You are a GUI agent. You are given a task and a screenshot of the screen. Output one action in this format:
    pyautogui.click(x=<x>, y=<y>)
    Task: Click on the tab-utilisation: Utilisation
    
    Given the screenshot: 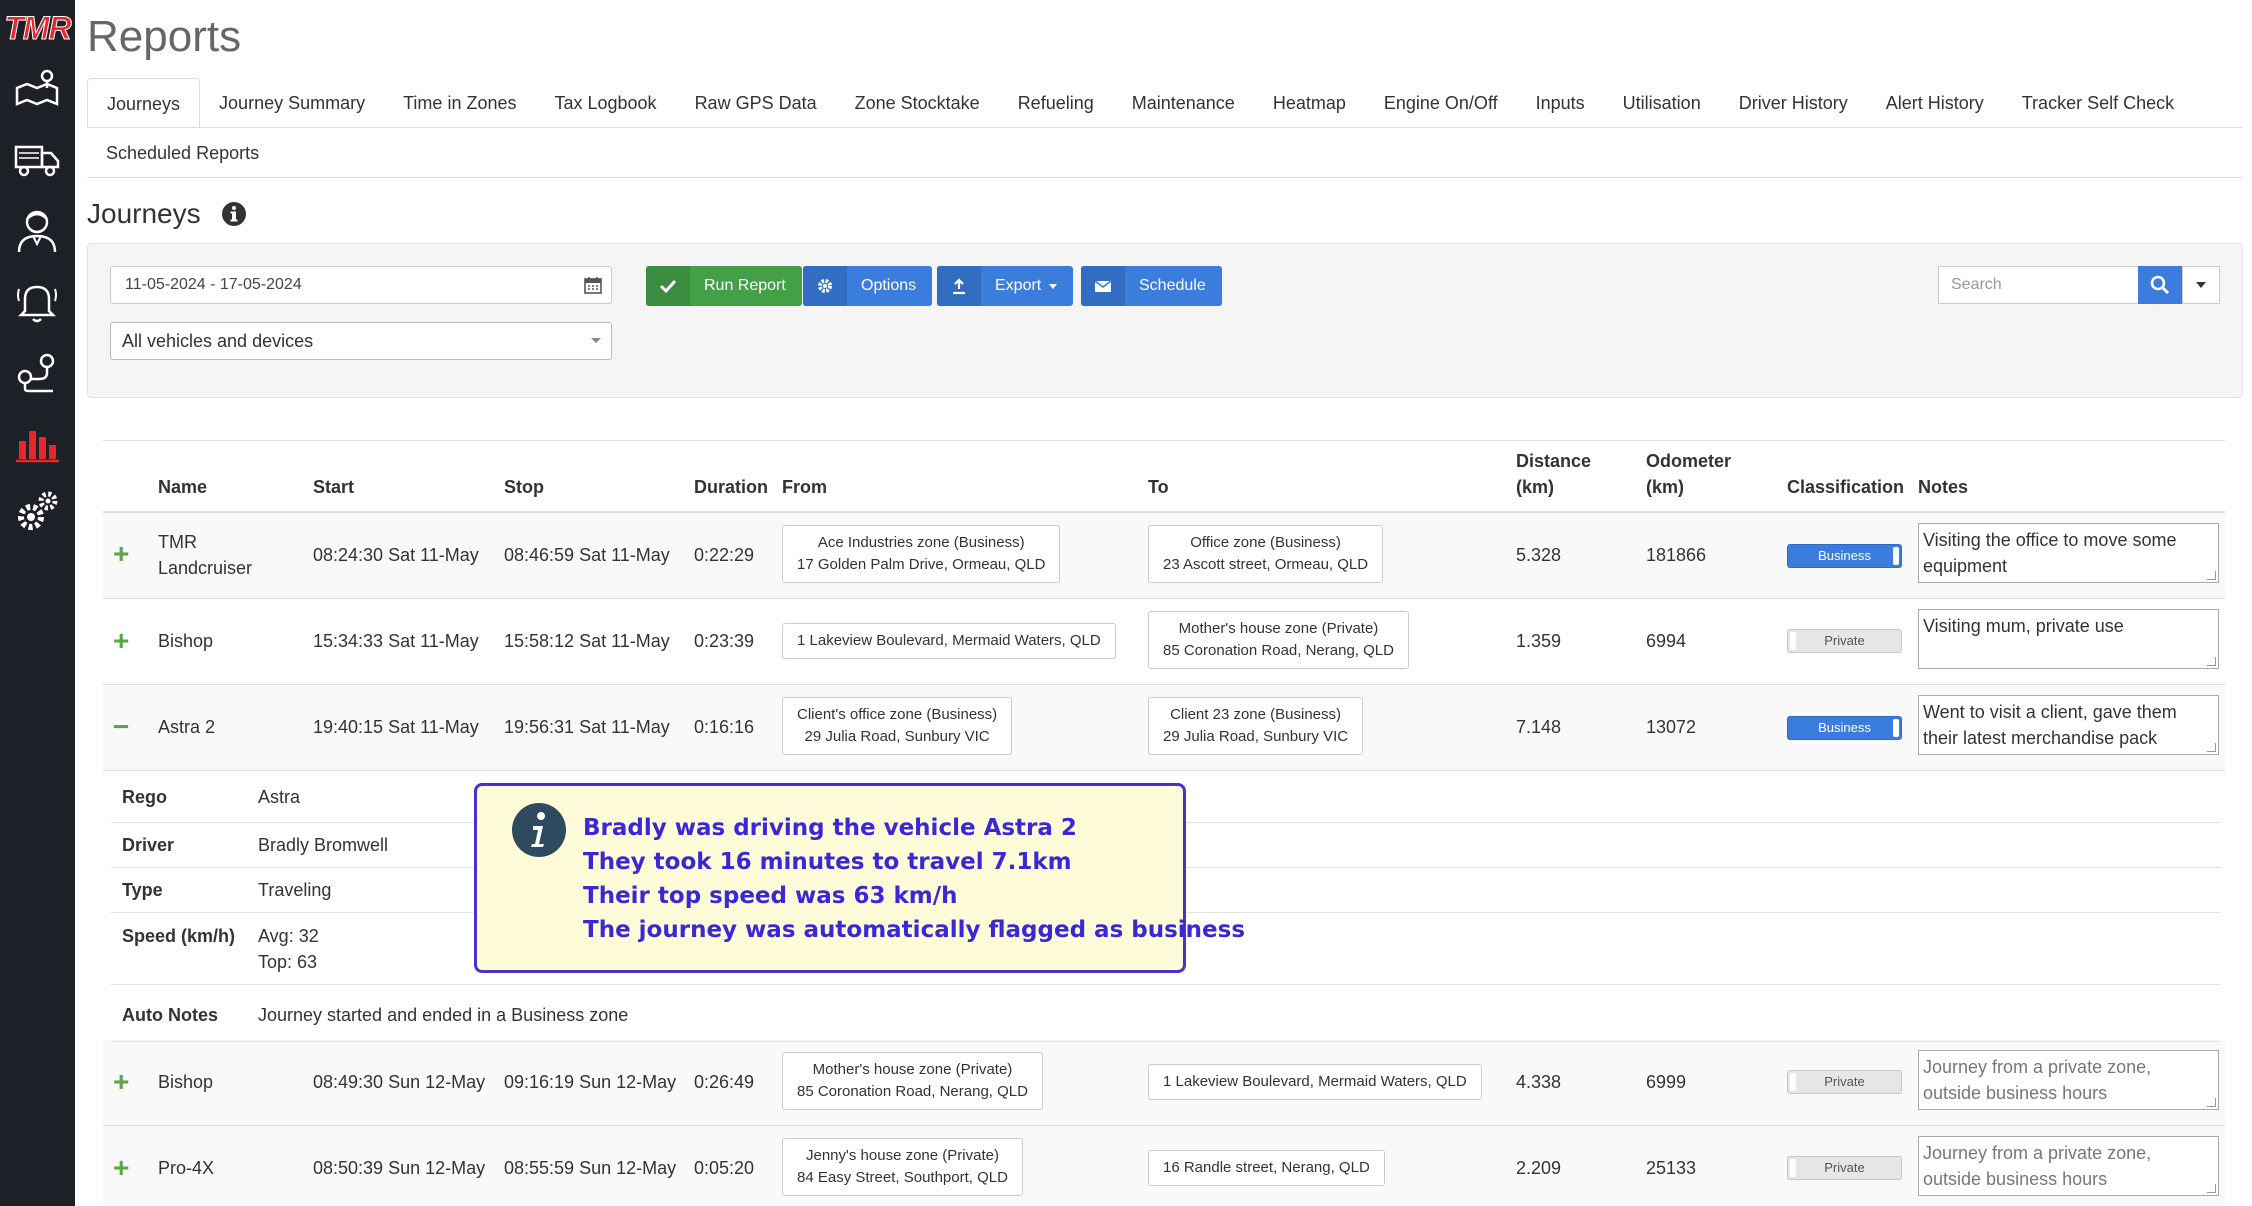 What is the action you would take?
    pyautogui.click(x=1662, y=103)
    